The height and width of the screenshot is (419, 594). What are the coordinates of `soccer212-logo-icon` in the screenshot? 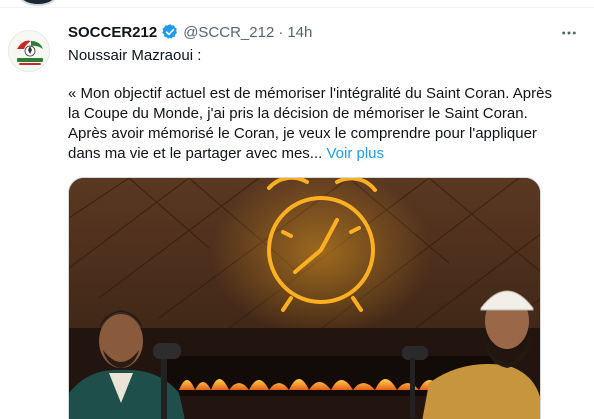 It's located at (29, 51).